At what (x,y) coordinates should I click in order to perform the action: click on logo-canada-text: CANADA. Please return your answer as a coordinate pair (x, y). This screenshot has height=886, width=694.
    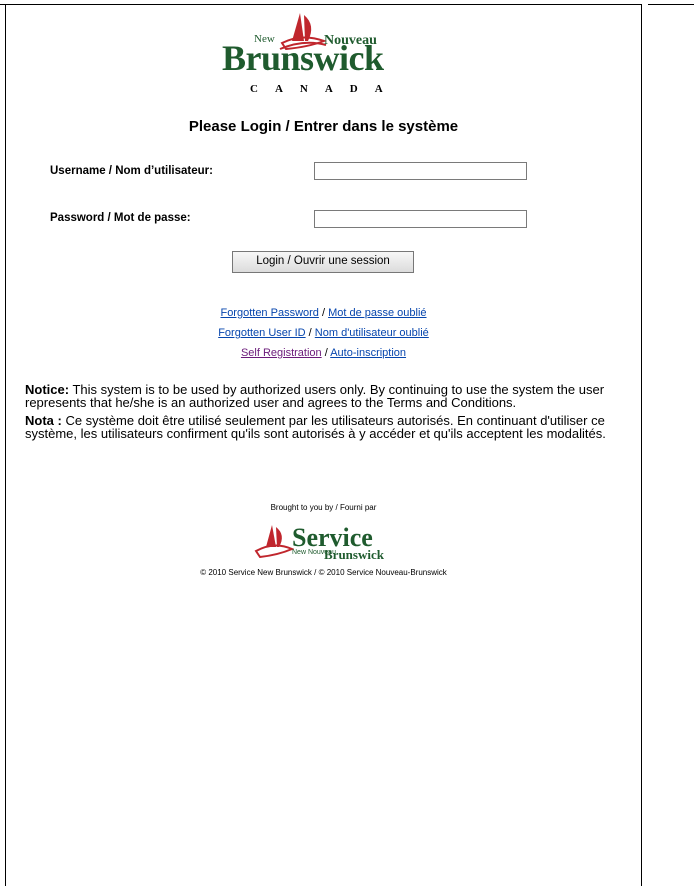
    Looking at the image, I should click on (325, 89).